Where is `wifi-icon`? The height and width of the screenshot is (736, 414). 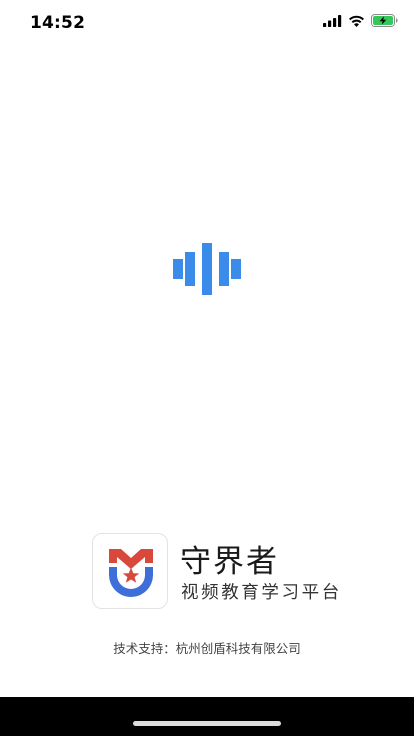 wifi-icon is located at coordinates (356, 21).